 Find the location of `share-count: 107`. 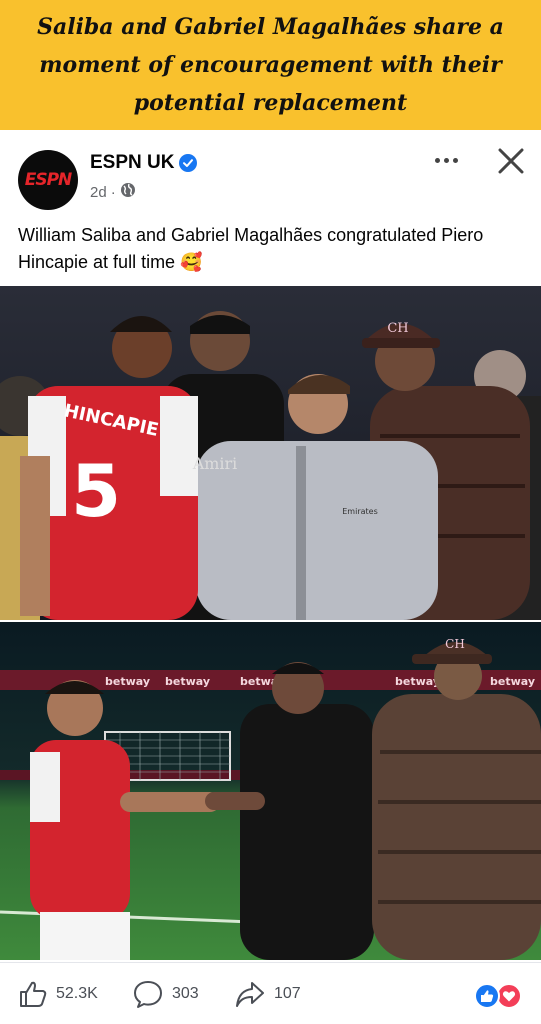

share-count: 107 is located at coordinates (287, 993).